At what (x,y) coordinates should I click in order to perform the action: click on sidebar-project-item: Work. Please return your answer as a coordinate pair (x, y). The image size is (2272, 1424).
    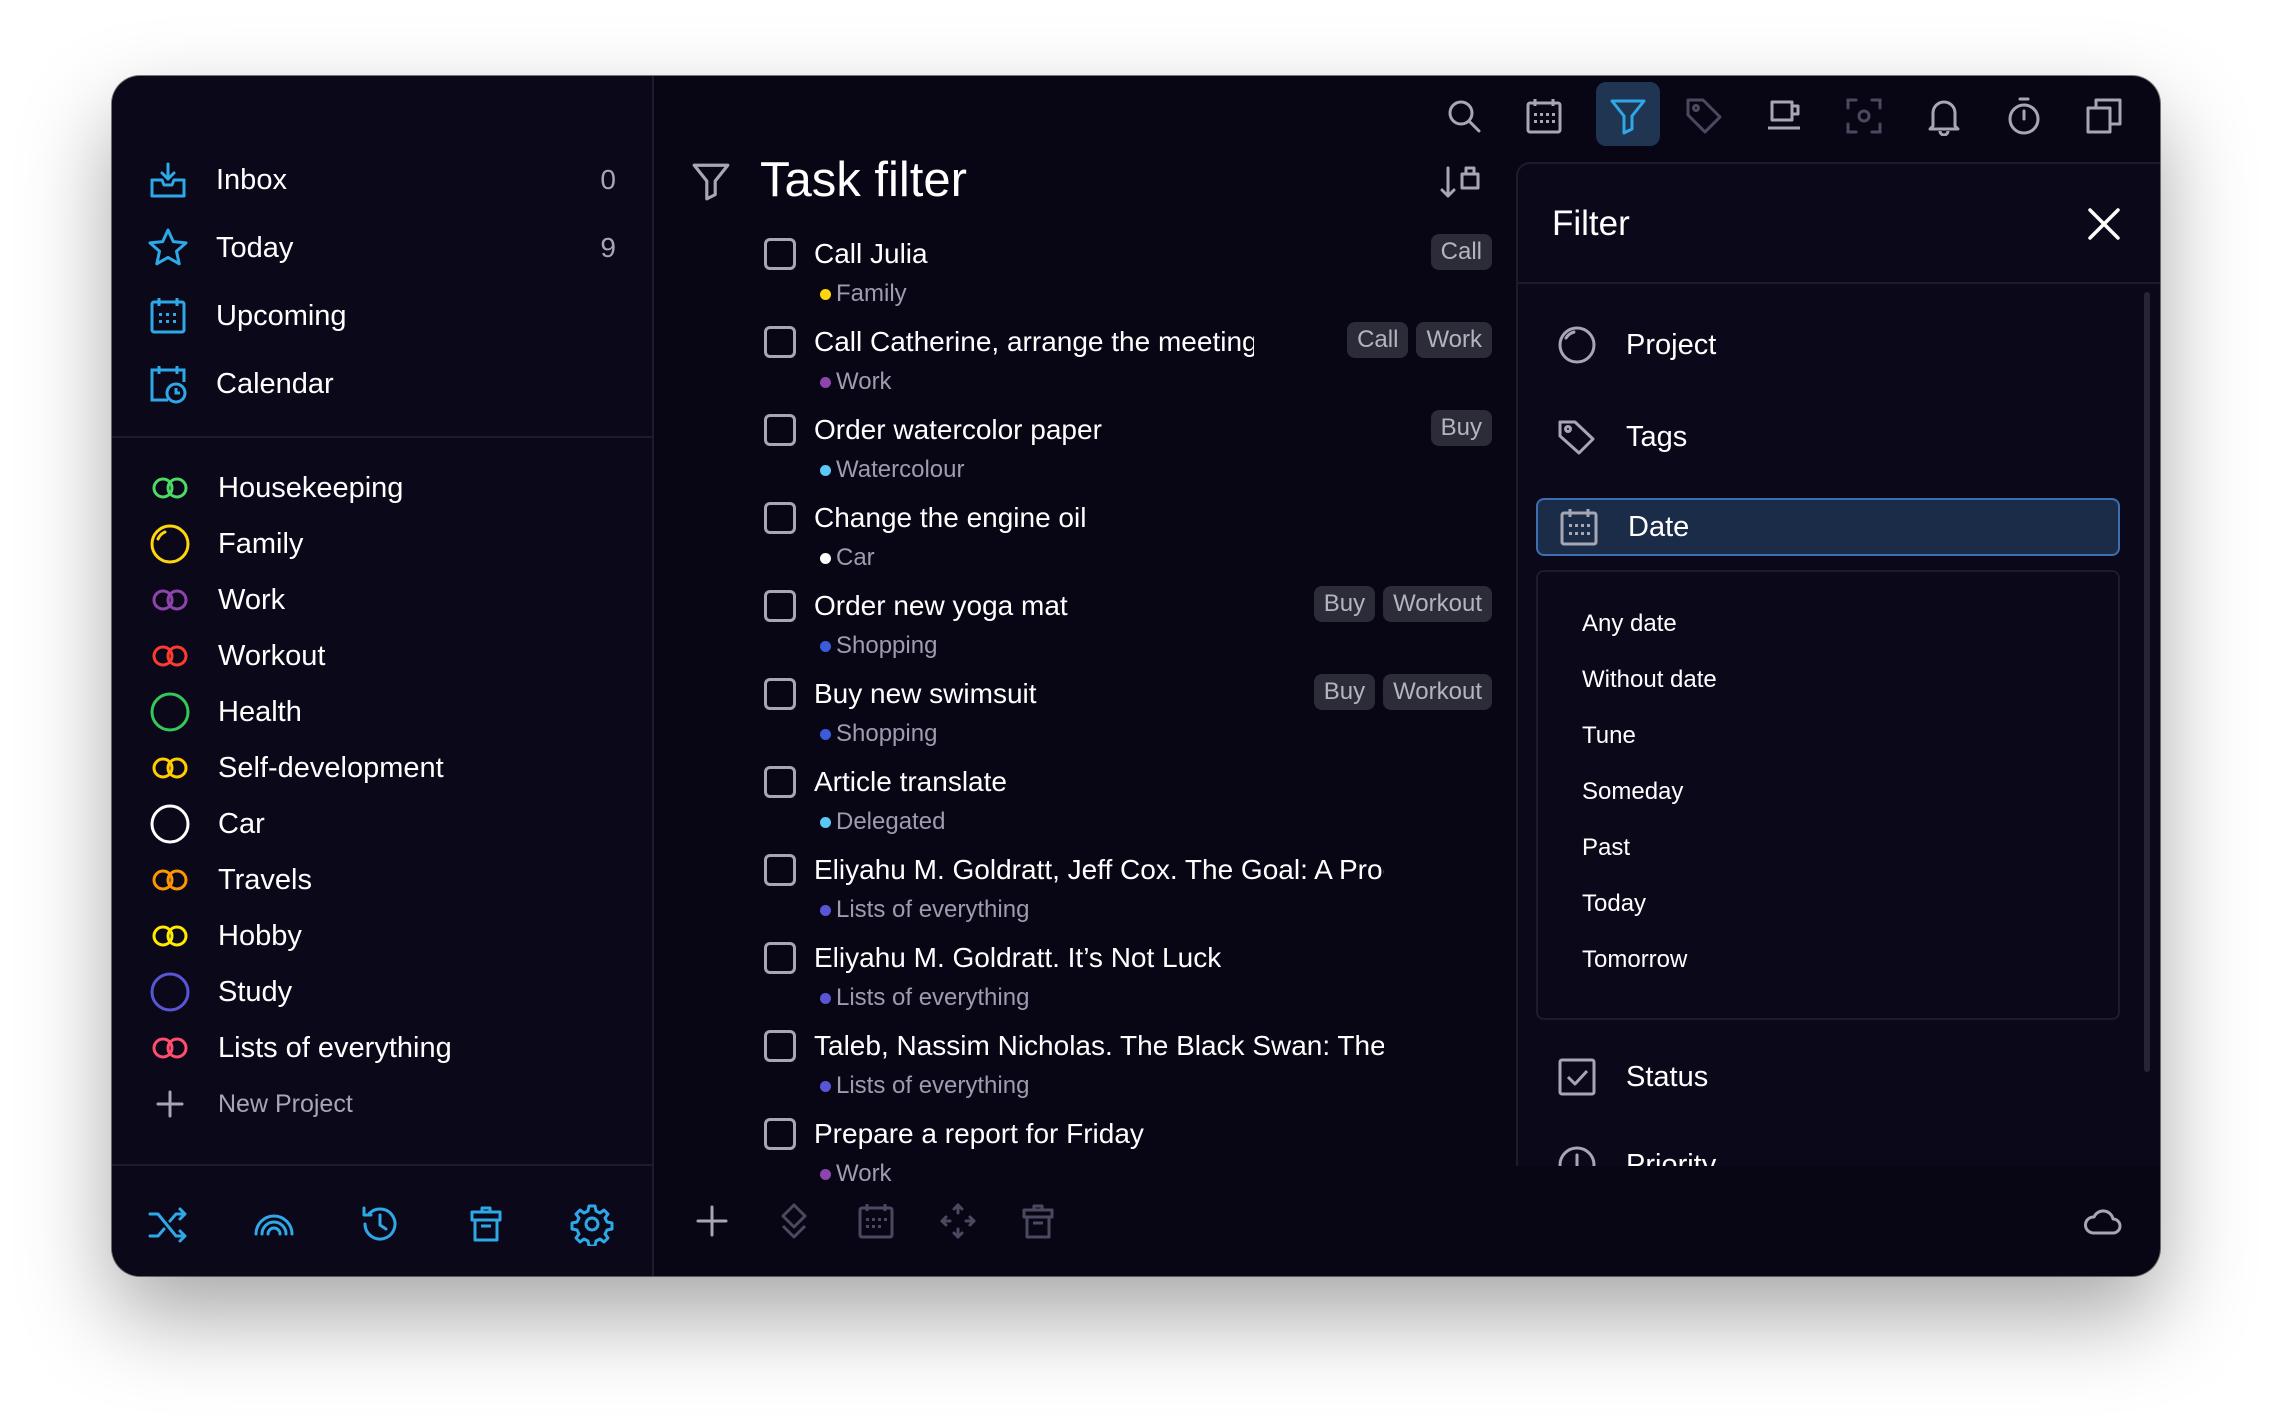
    Looking at the image, I should click on (382, 600).